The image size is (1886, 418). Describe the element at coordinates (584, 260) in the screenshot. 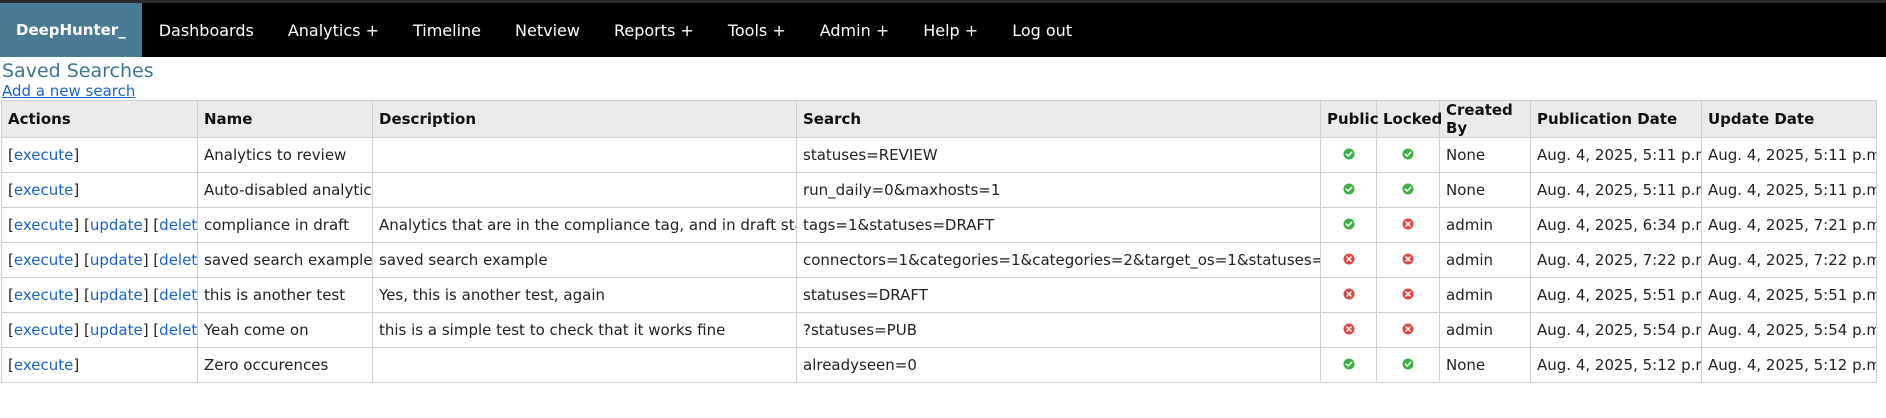

I see `row-description: saved search example` at that location.